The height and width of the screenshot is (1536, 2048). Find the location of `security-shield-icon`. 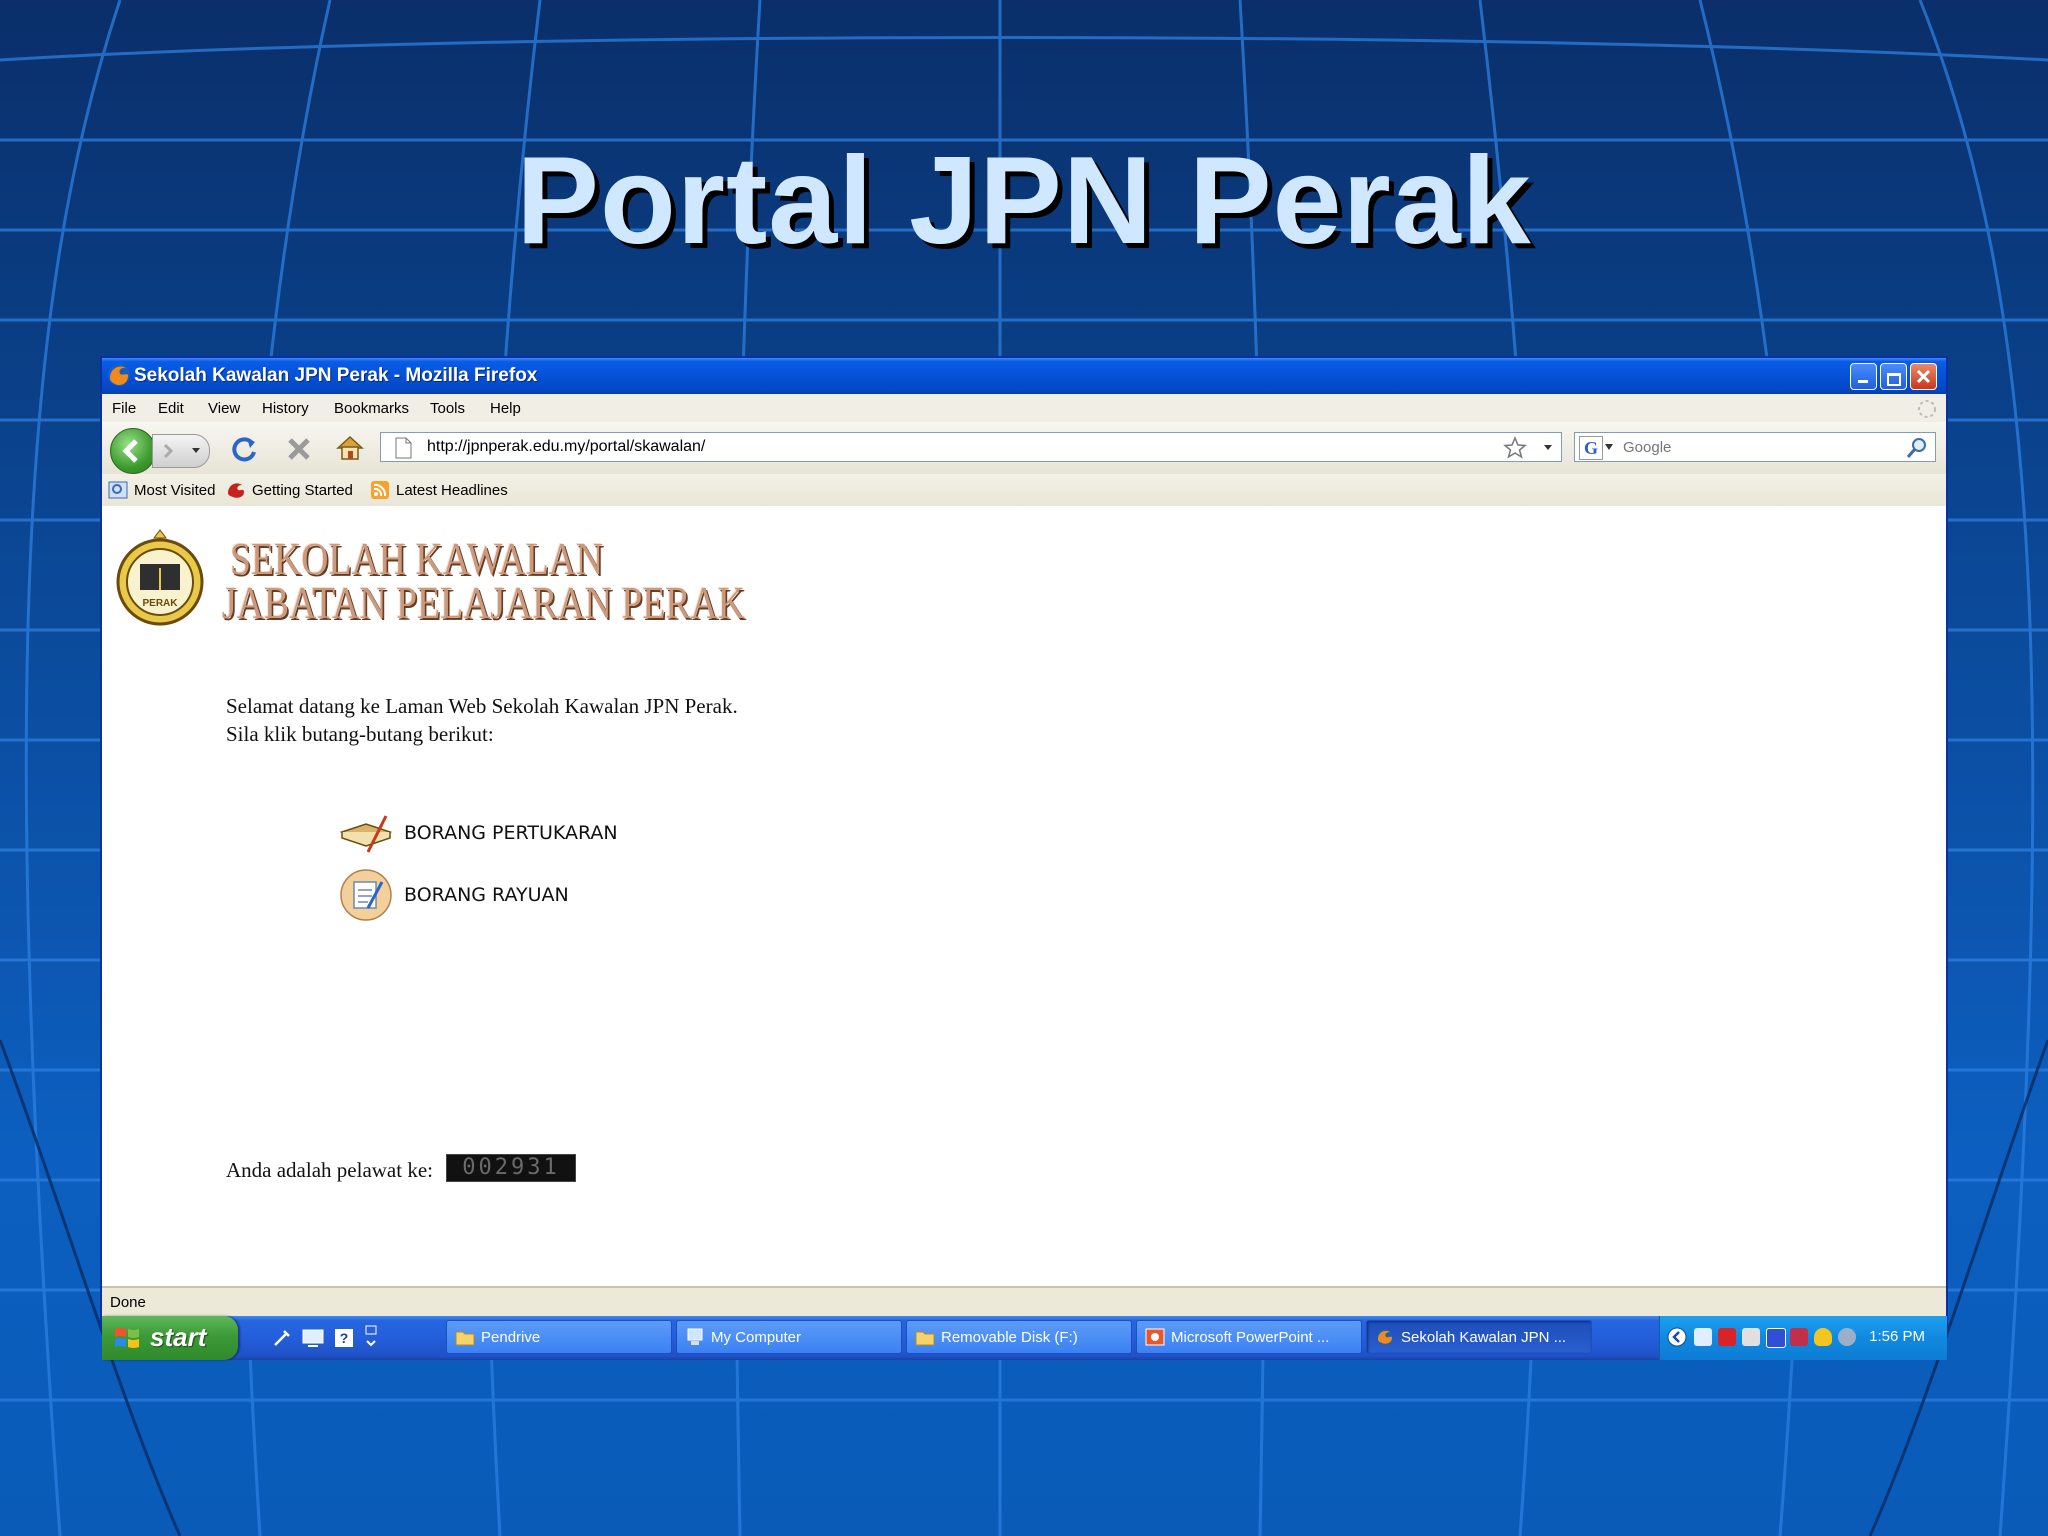

security-shield-icon is located at coordinates (1823, 1337).